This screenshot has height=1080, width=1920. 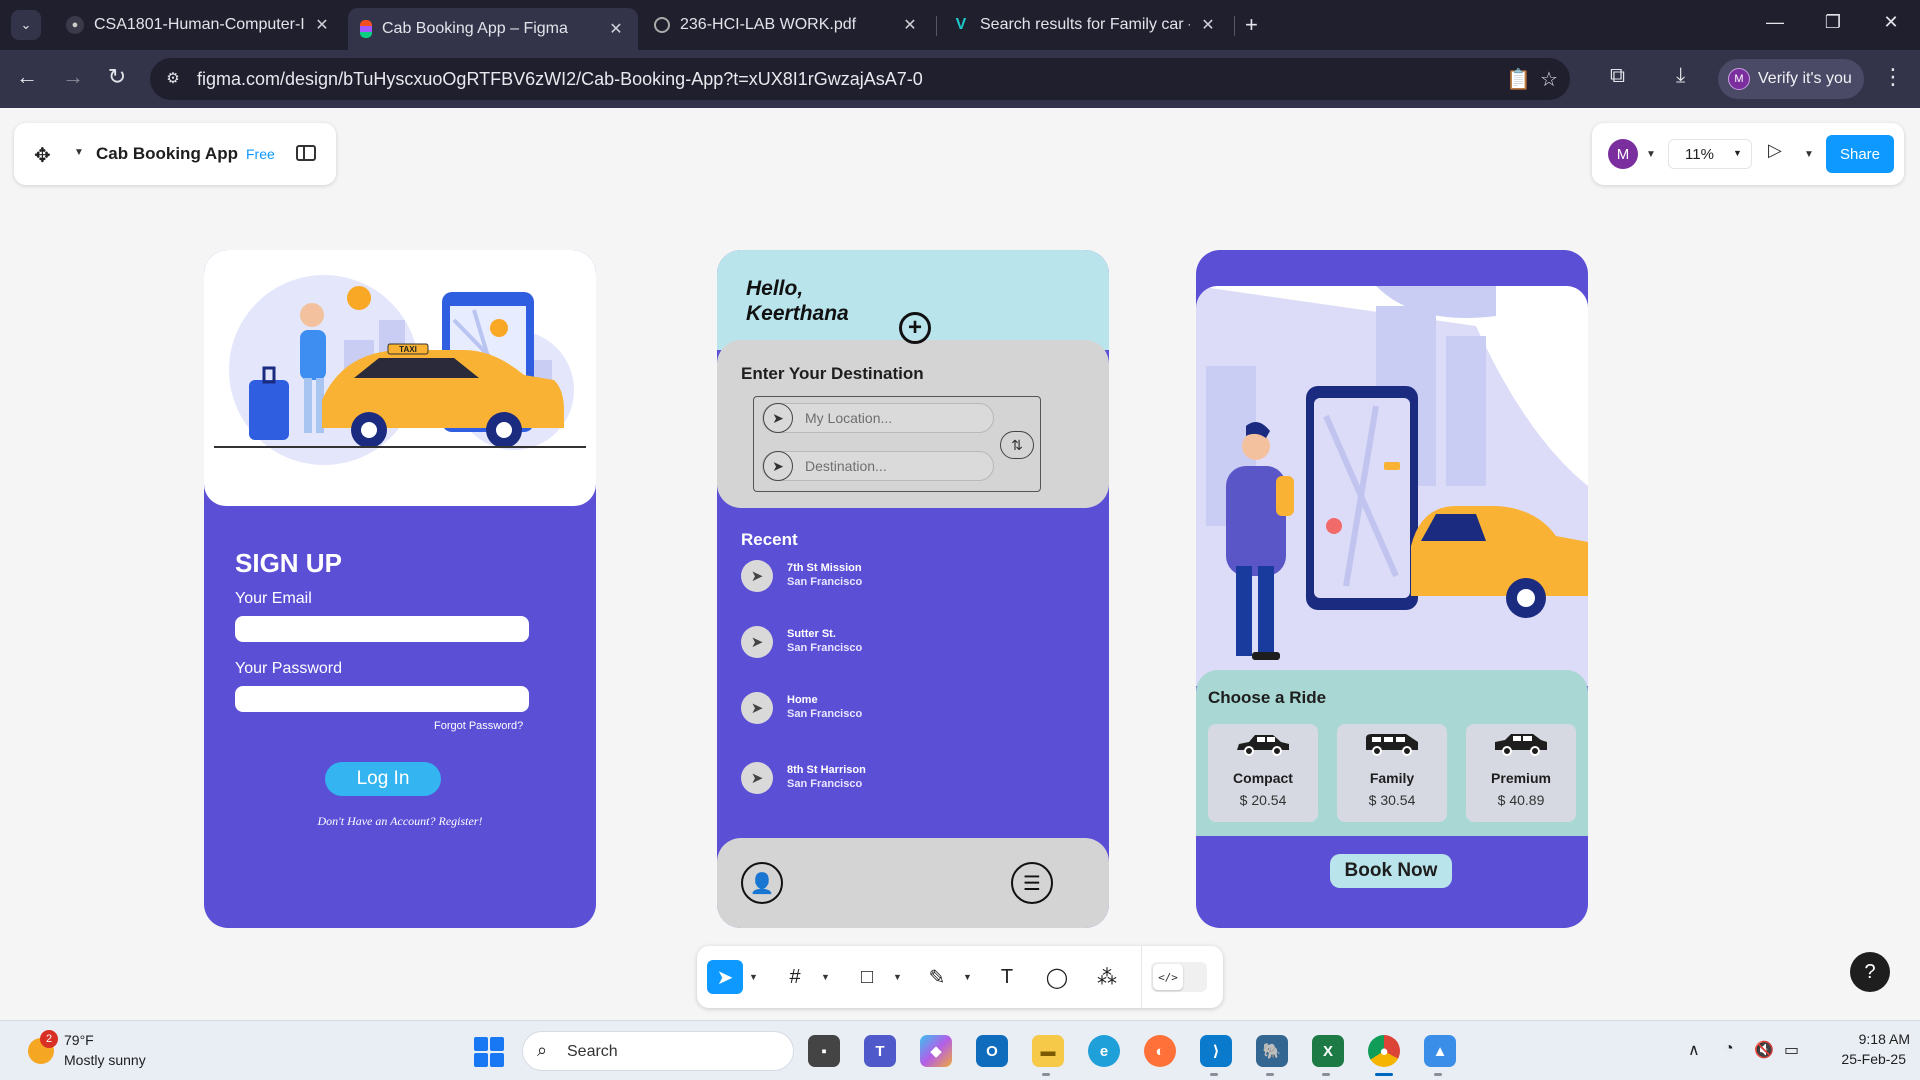 I want to click on register-link: Don't Have an Account? Register!, so click(x=400, y=821).